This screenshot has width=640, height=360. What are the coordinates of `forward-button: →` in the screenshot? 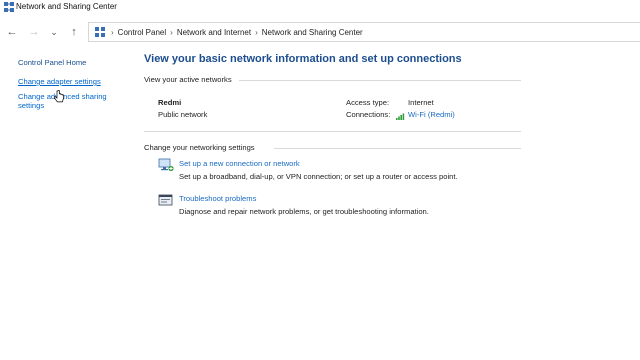 It's located at (34, 32).